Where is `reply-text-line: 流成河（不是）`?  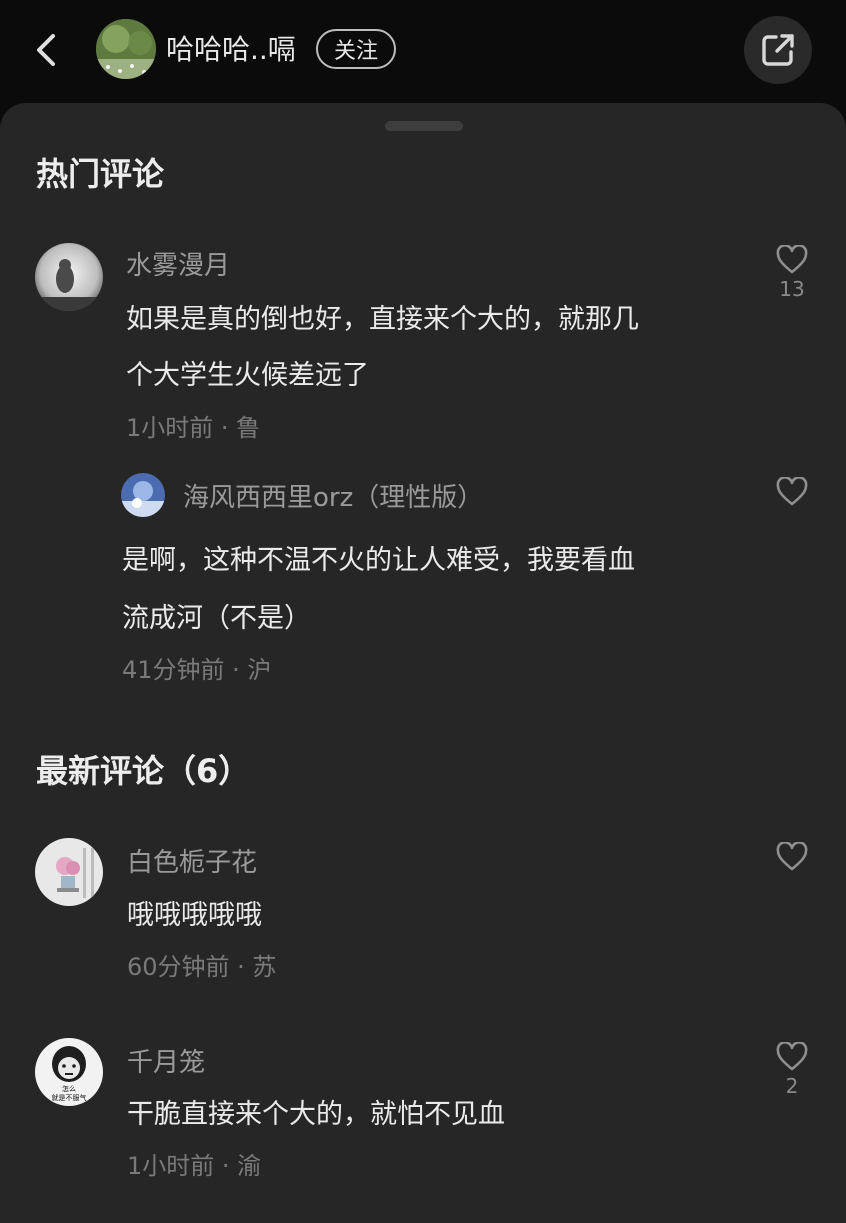
reply-text-line: 流成河（不是） is located at coordinates (216, 618).